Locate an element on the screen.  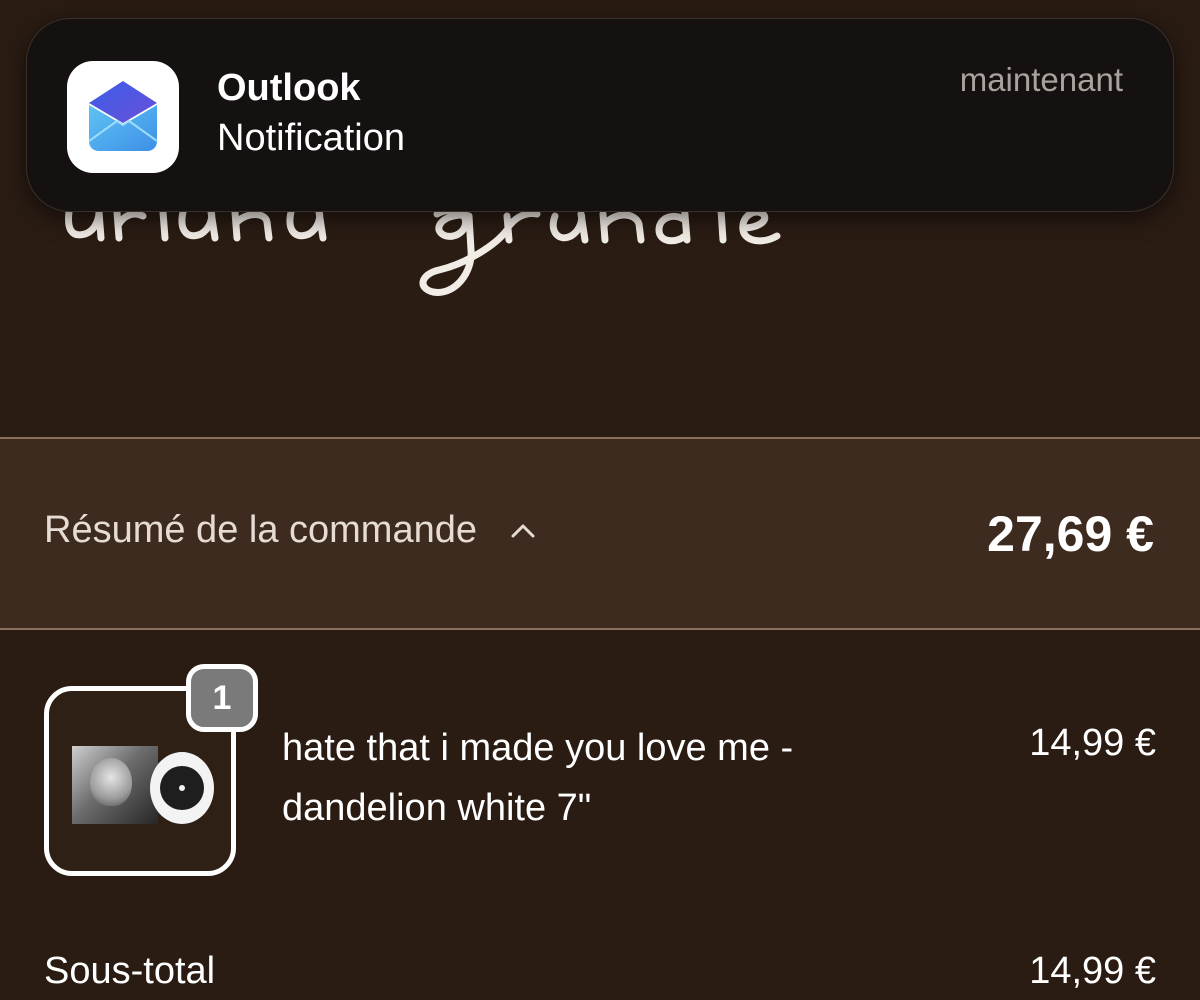
order-total: 27,69 € is located at coordinates (1070, 534).